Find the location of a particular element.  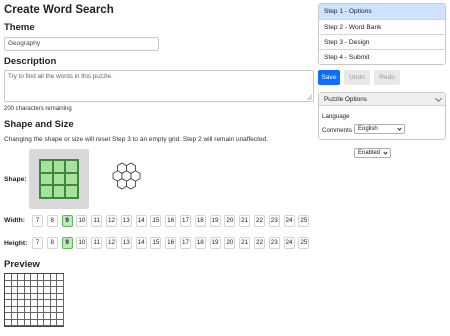

width-option-9: 9 is located at coordinates (67, 221).